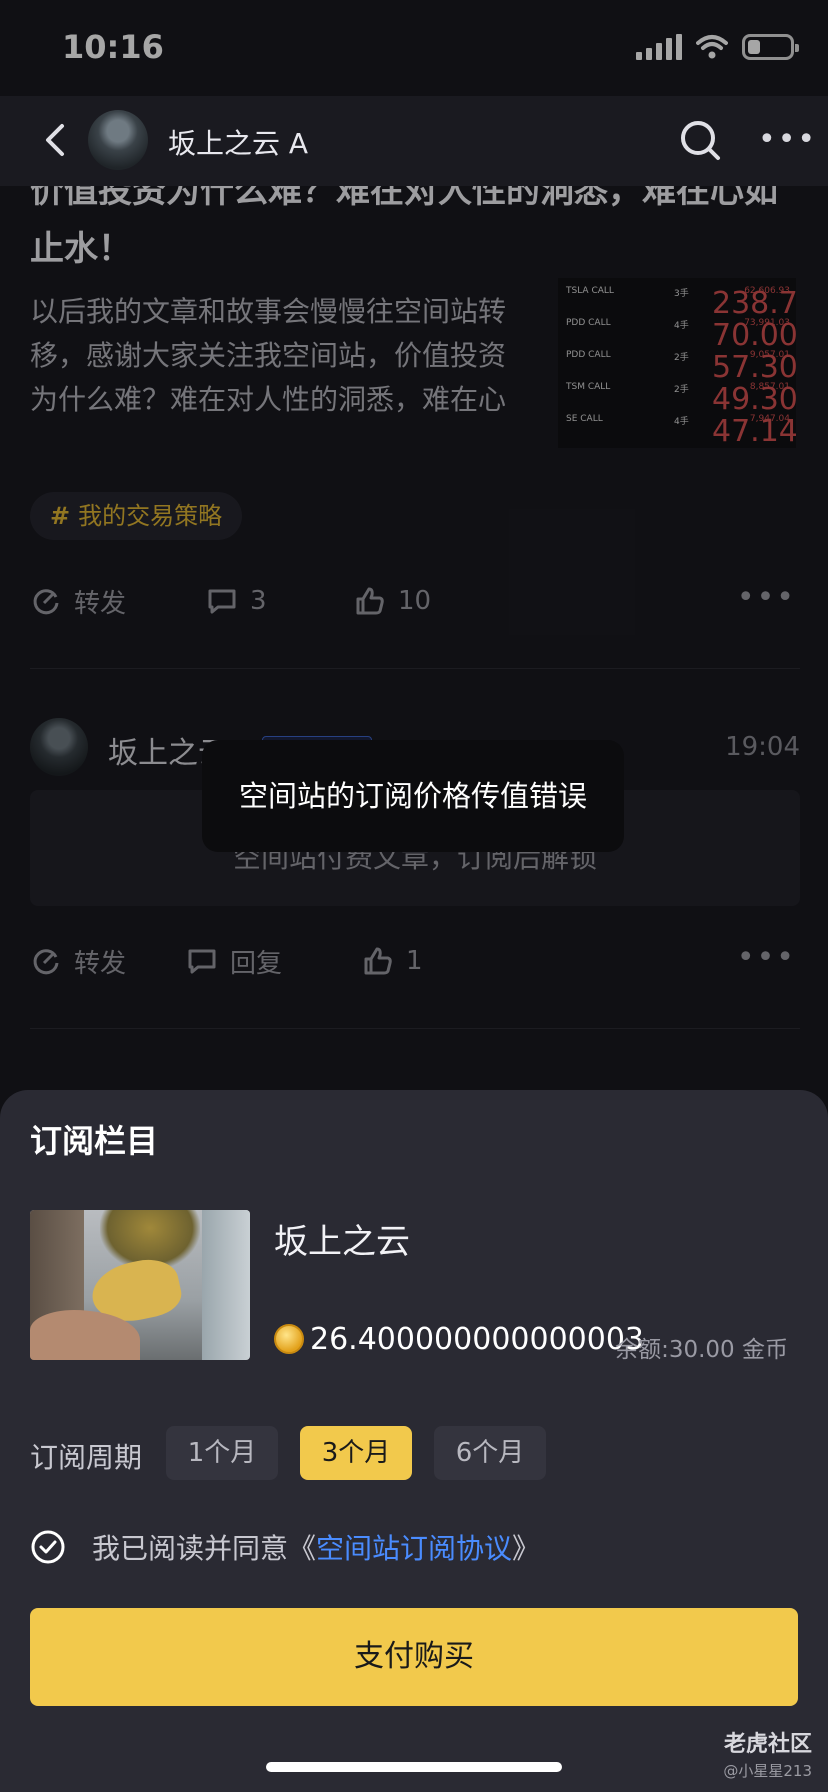  What do you see at coordinates (140, 1285) in the screenshot?
I see `column-cover-image` at bounding box center [140, 1285].